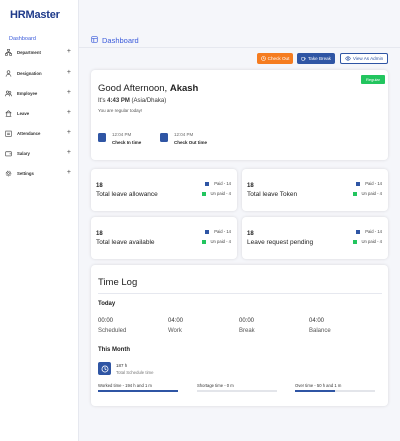 The width and height of the screenshot is (400, 441). What do you see at coordinates (40, 173) in the screenshot?
I see `sidebar-item-settings: Settings +` at bounding box center [40, 173].